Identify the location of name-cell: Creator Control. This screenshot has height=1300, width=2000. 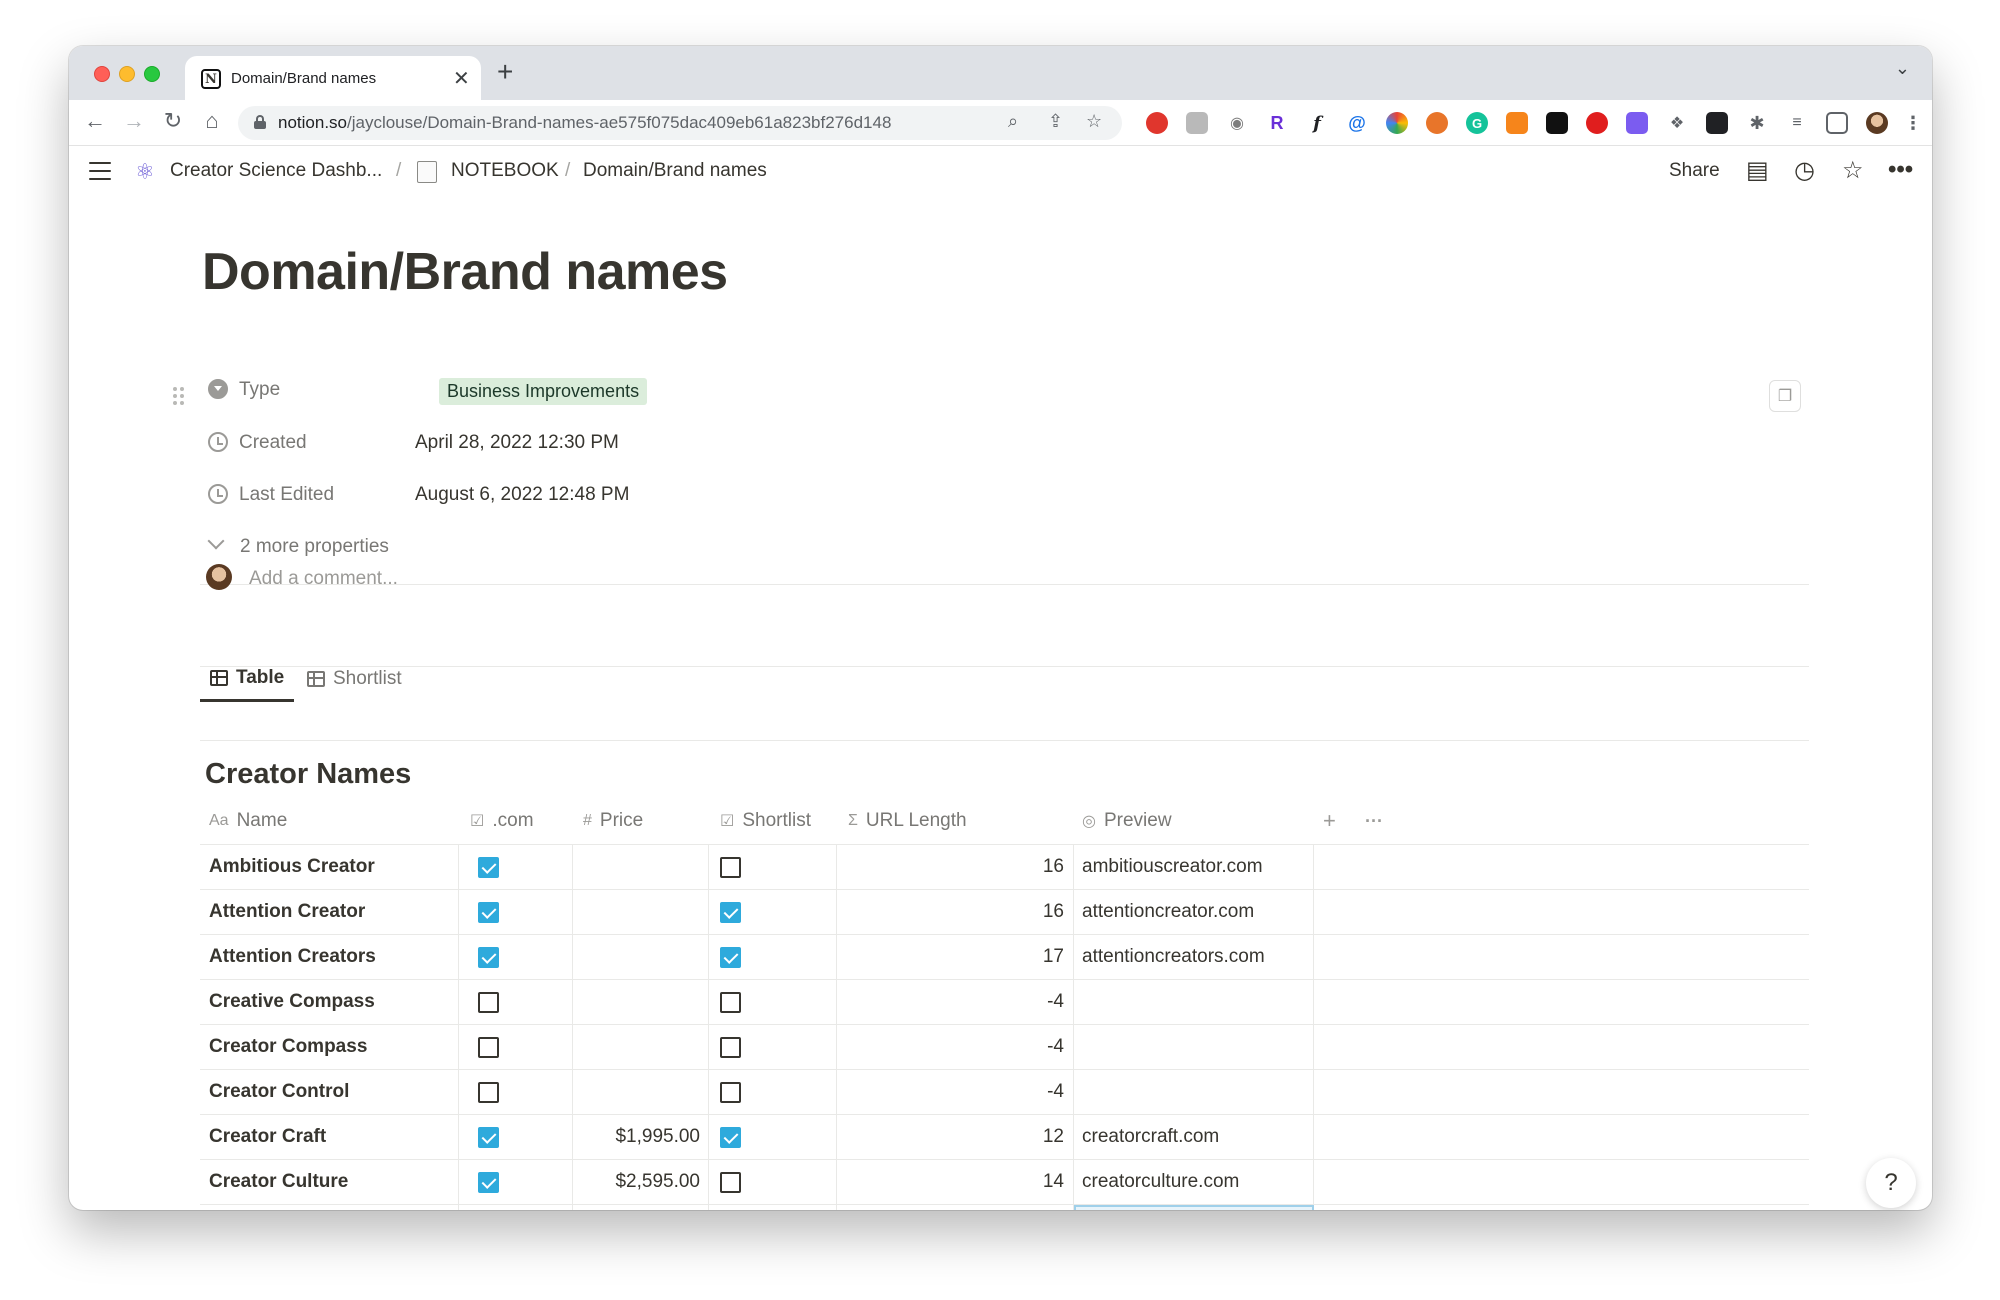
(331, 1092).